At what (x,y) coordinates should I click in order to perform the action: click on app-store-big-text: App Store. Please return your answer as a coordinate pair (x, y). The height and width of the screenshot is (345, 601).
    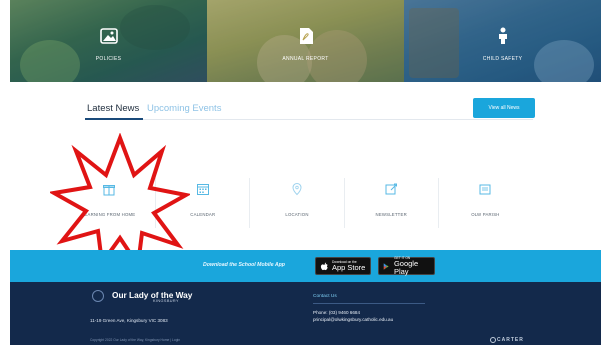
    Looking at the image, I should click on (349, 267).